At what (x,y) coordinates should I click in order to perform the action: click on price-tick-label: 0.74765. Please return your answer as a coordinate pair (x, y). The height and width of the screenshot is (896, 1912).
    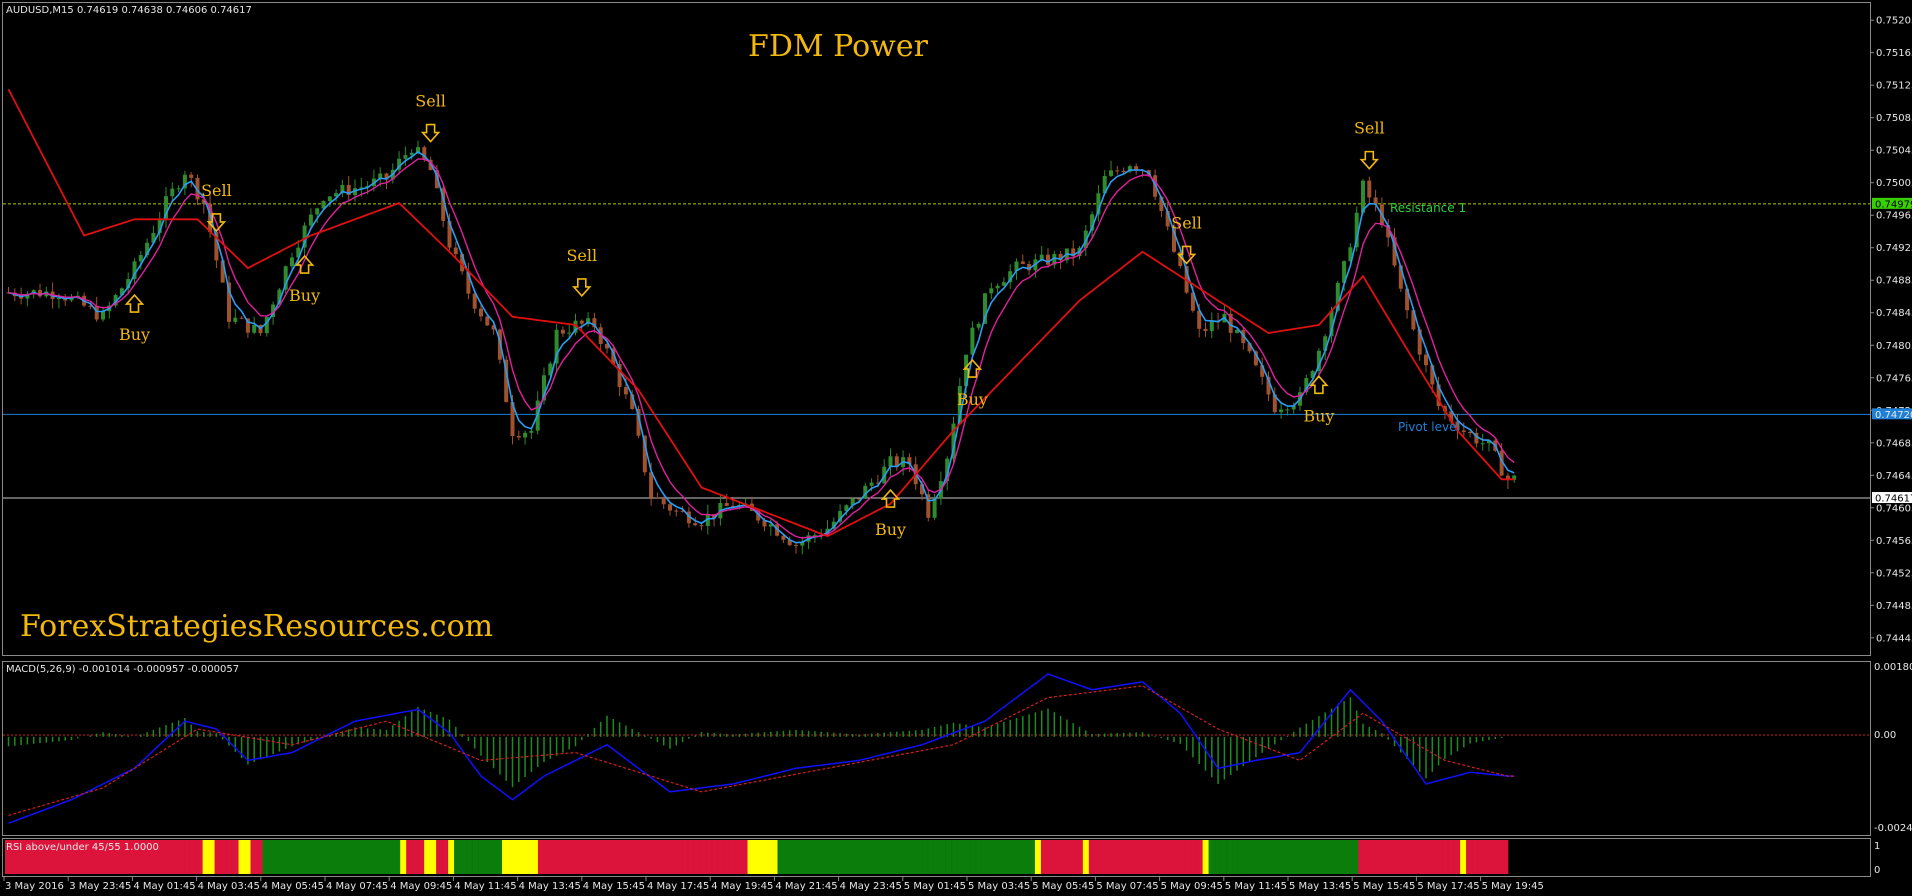
    Looking at the image, I should click on (1894, 378).